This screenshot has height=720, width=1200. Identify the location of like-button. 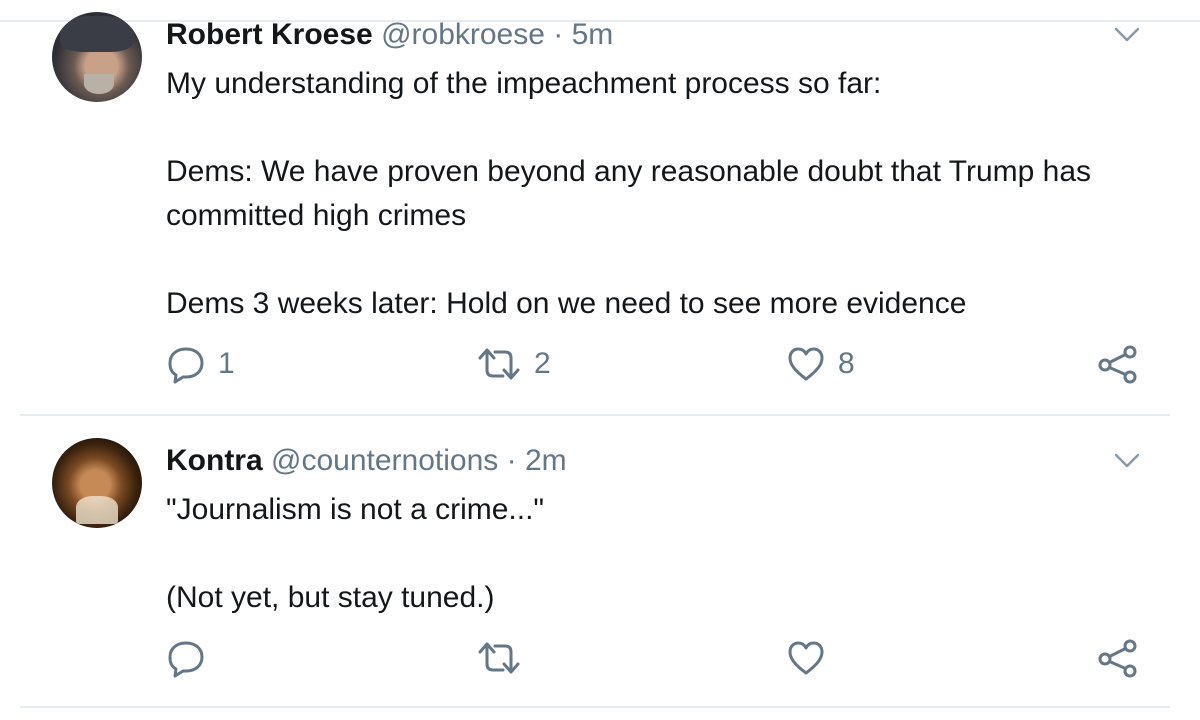
(806, 658).